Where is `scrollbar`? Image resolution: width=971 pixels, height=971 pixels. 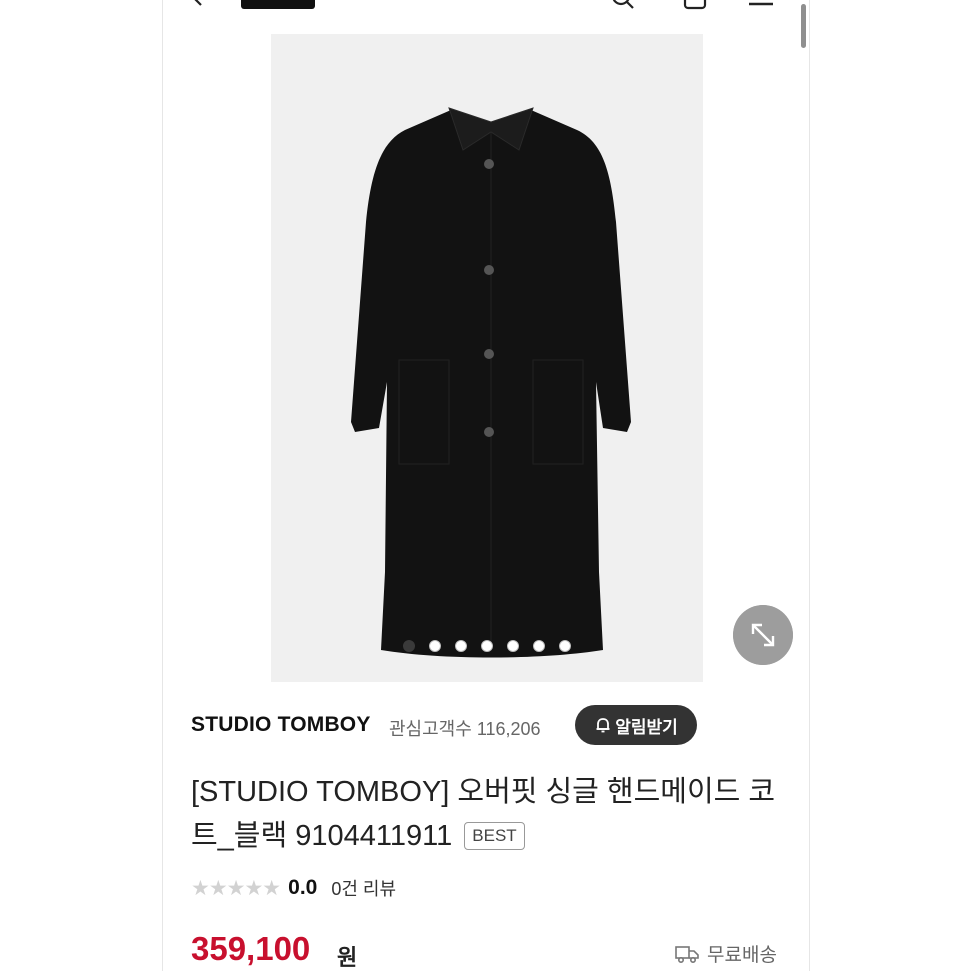
scrollbar is located at coordinates (803, 26).